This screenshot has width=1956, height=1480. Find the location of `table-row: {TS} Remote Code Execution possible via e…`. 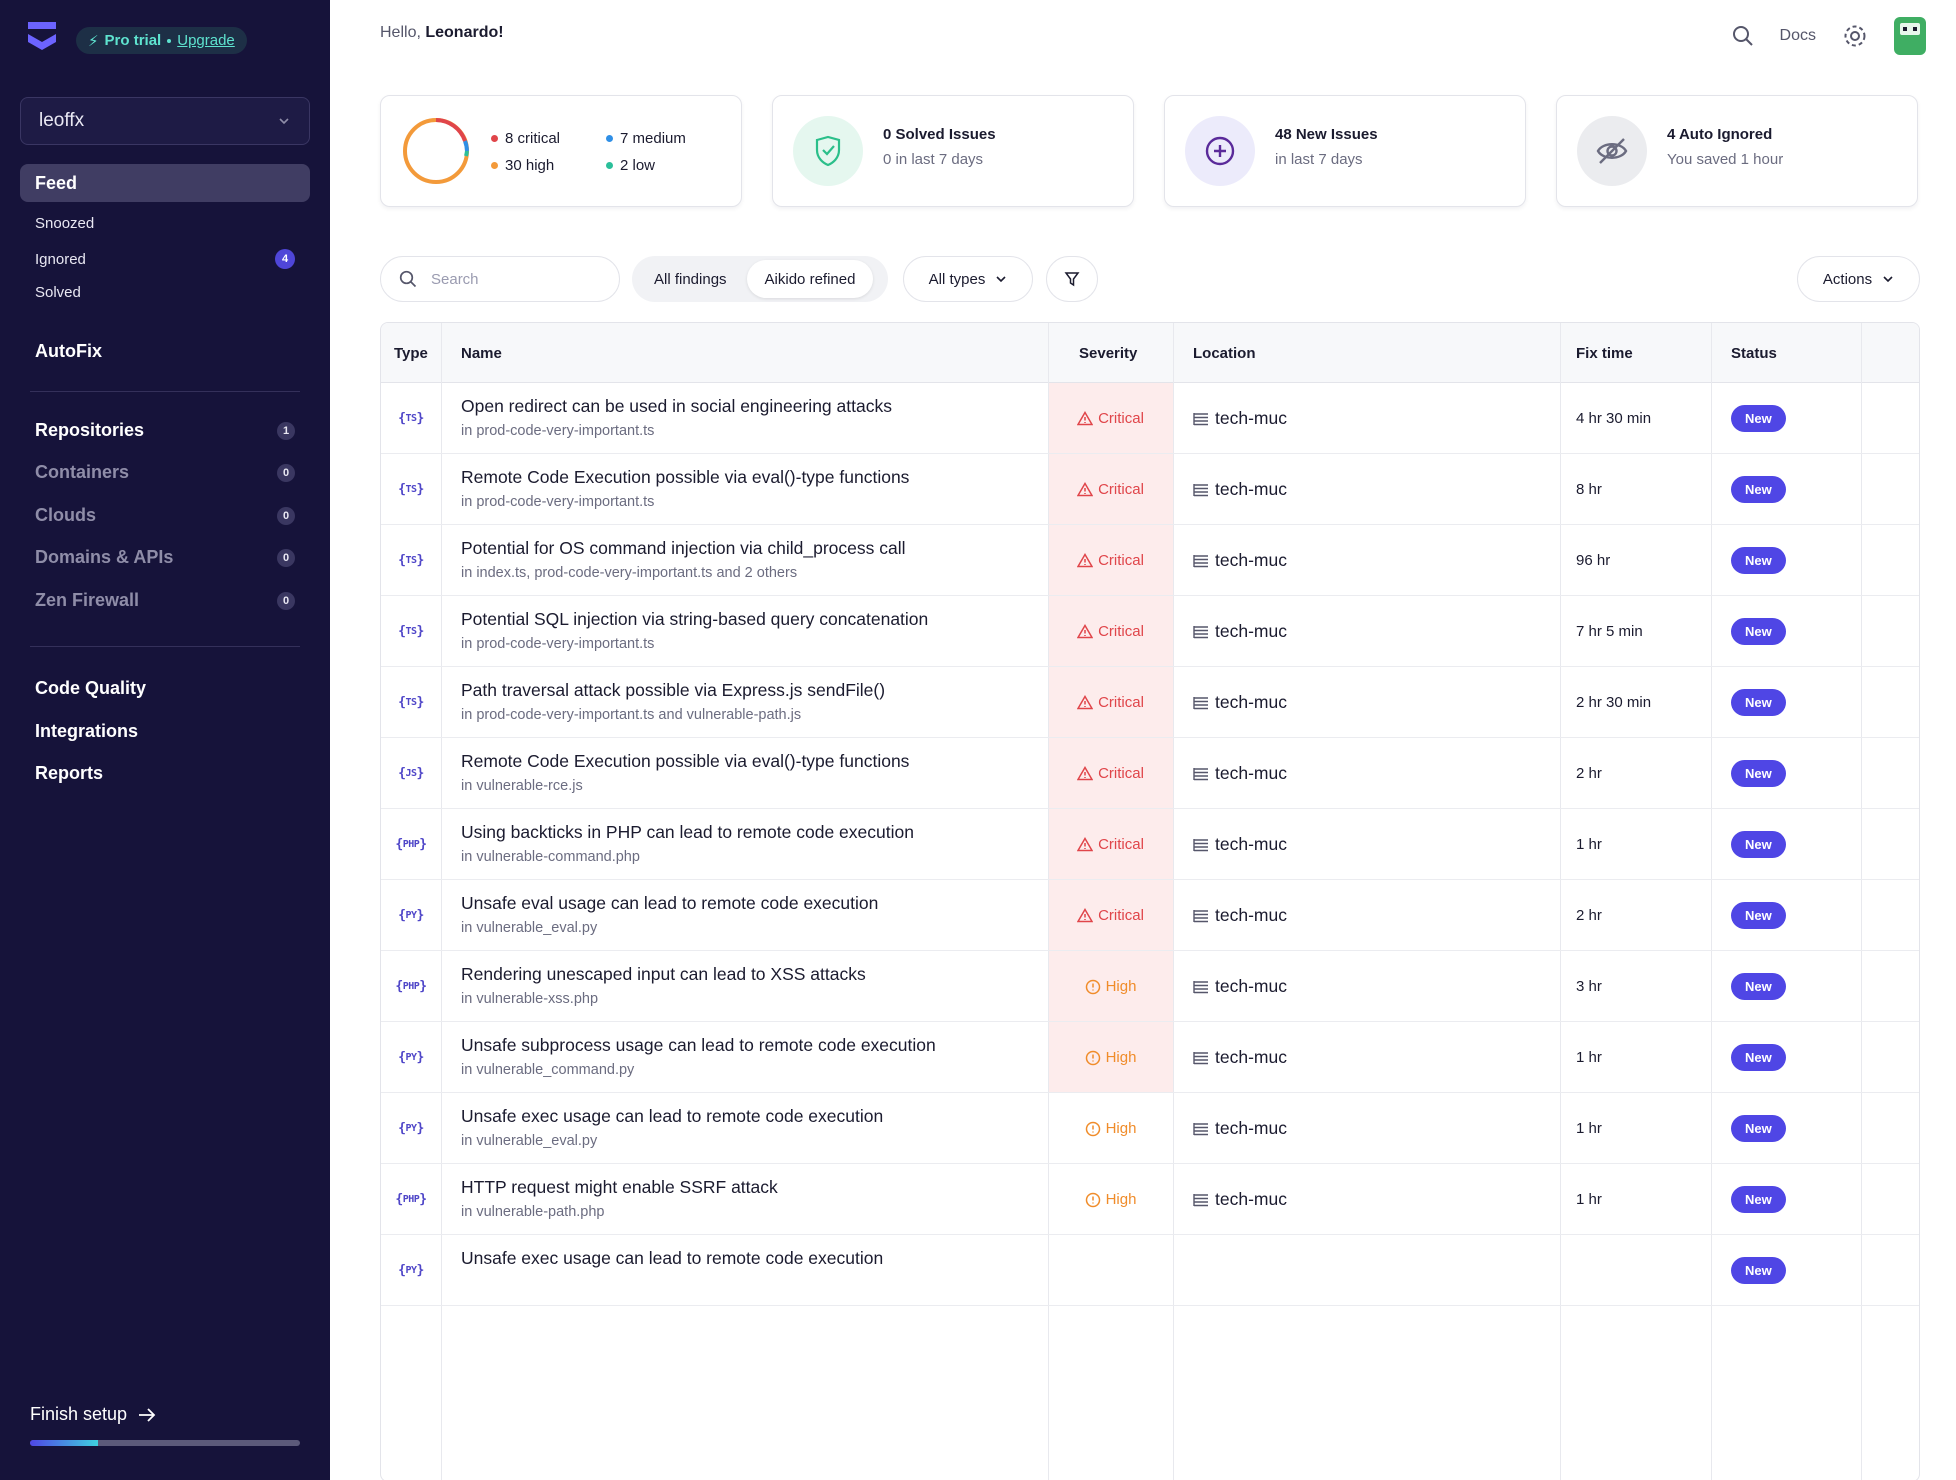

table-row: {TS} Remote Code Execution possible via e… is located at coordinates (1150, 489).